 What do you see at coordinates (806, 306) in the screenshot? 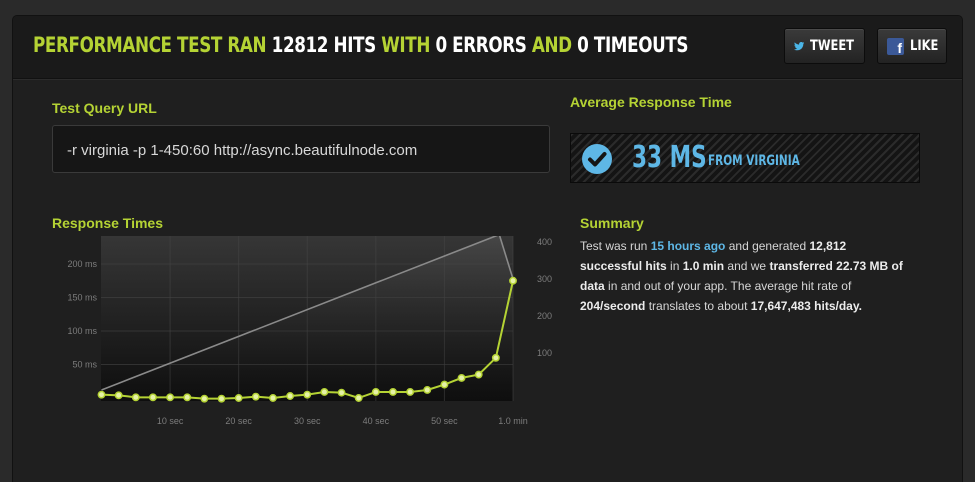
I see `summary-part: 17,647,483 hits/day.` at bounding box center [806, 306].